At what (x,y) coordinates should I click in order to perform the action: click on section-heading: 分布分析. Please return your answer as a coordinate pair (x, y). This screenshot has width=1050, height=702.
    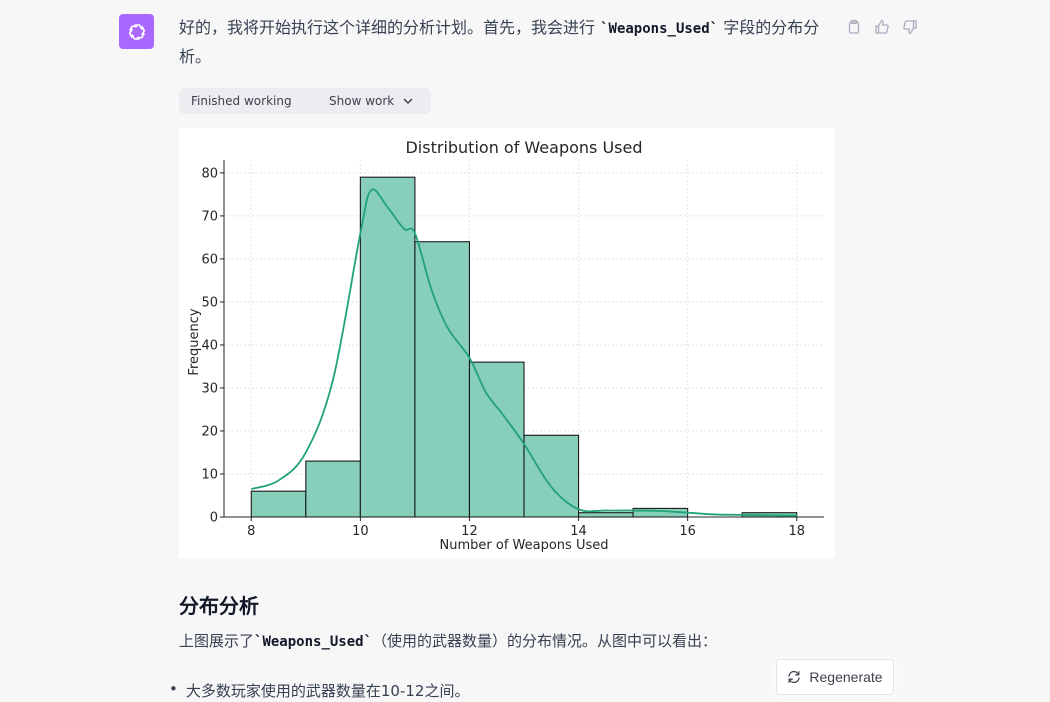
    Looking at the image, I should click on (219, 606).